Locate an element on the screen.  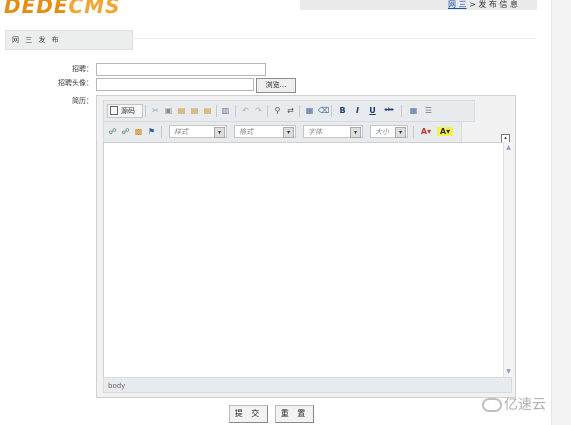
editor-element-path: body is located at coordinates (307, 385).